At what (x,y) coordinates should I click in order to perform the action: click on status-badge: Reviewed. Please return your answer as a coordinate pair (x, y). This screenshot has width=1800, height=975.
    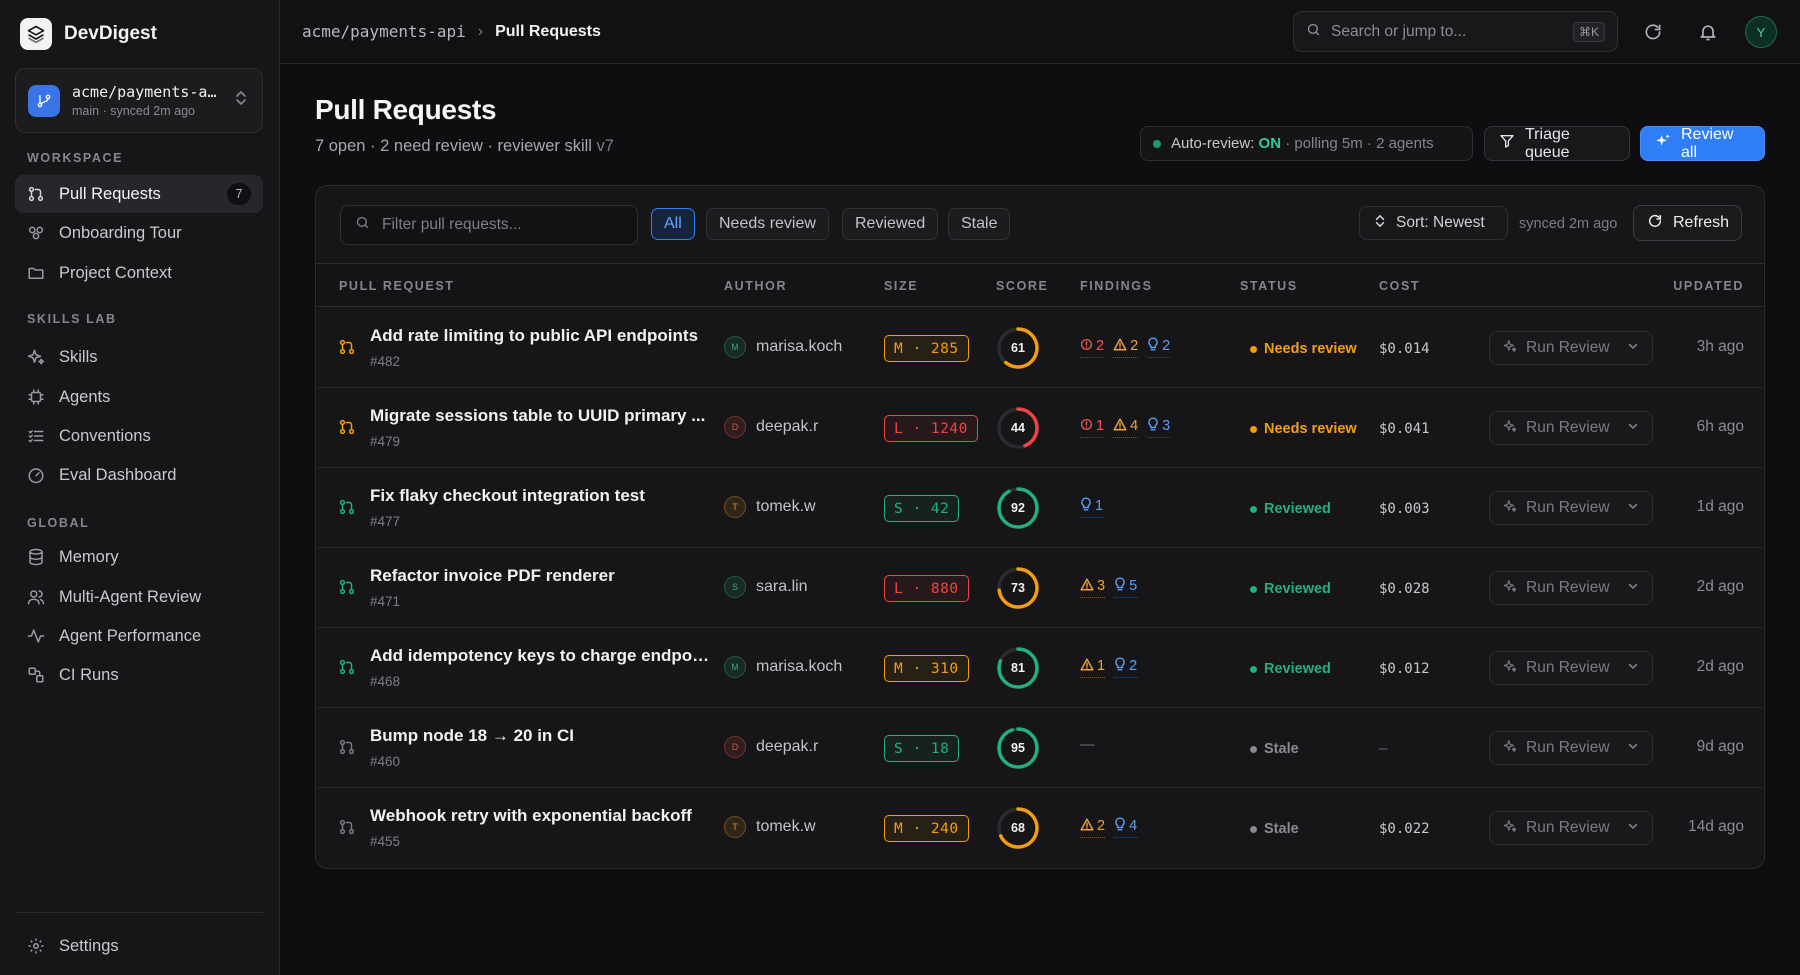
    Looking at the image, I should click on (1290, 509).